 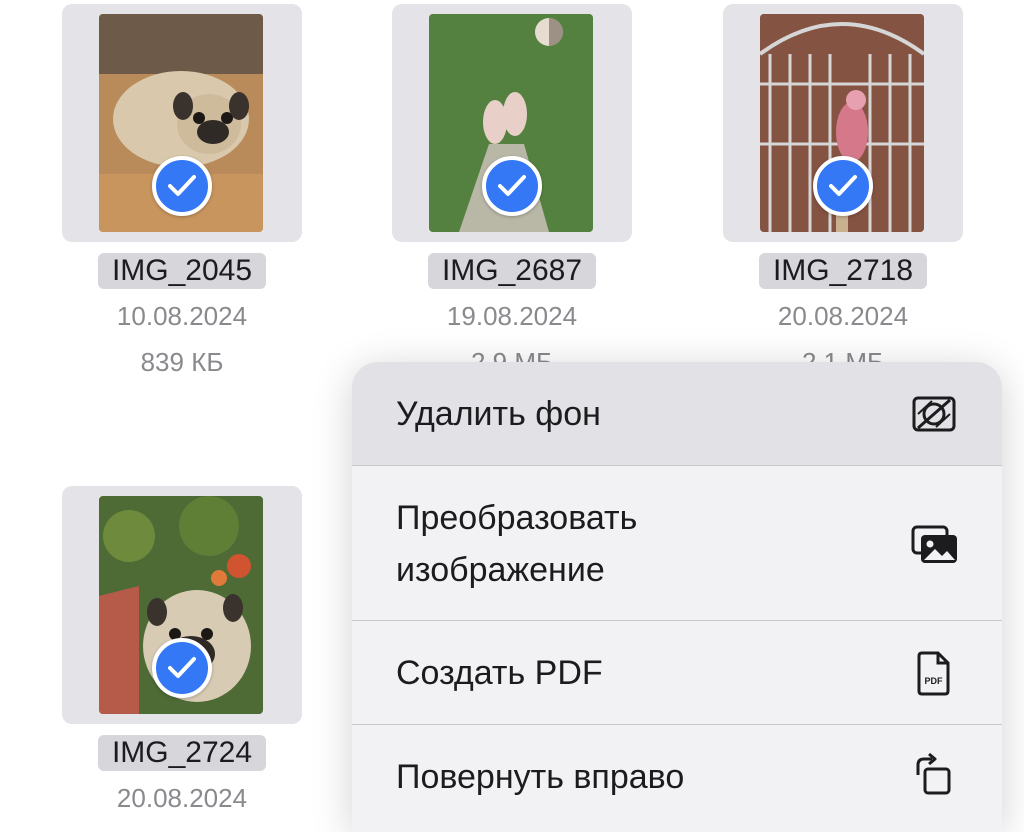 I want to click on file-size: 839 КБ, so click(x=182, y=362).